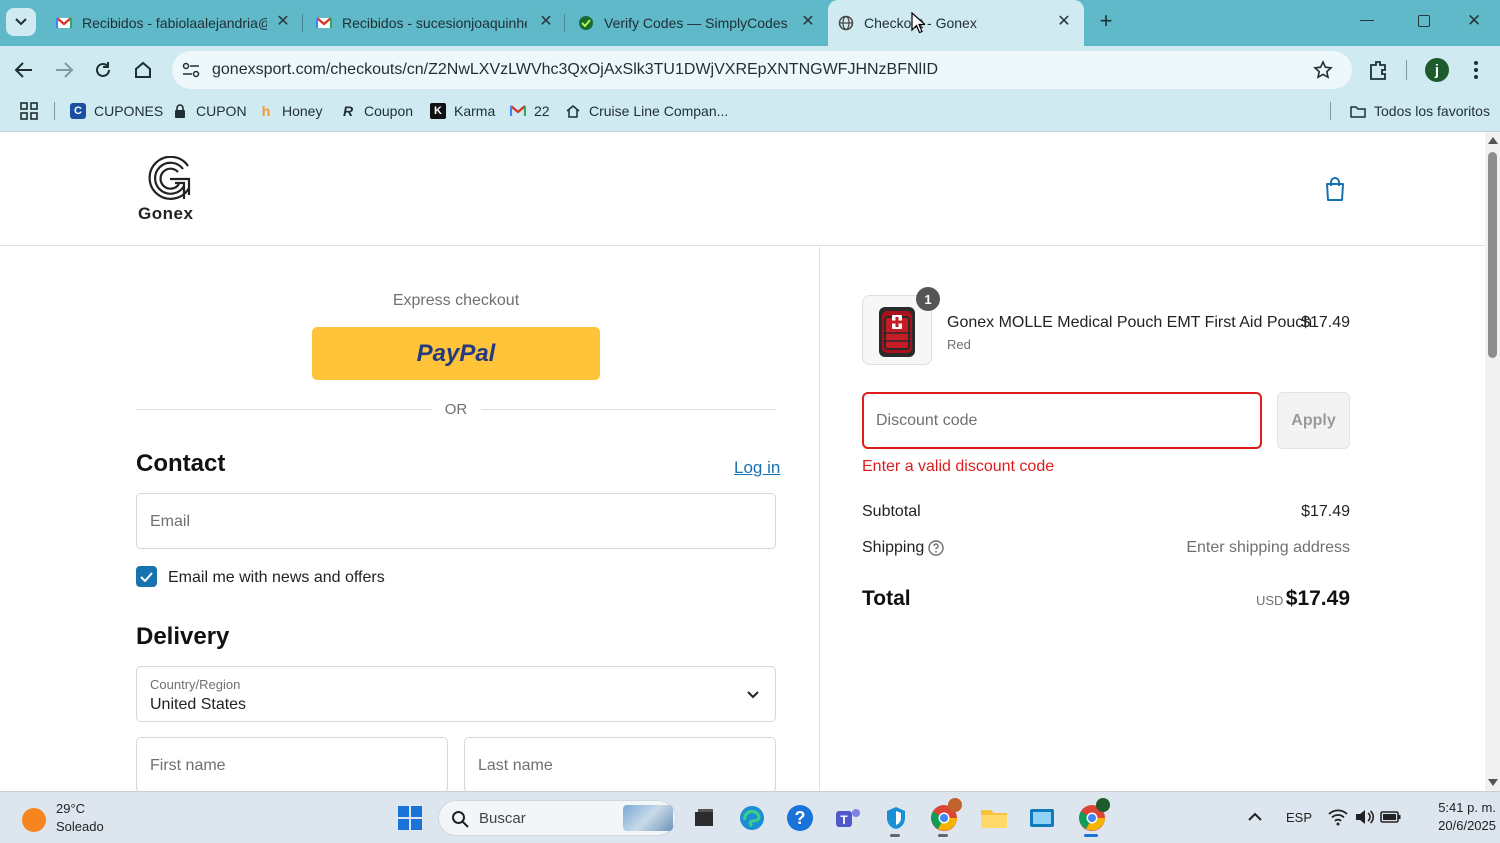 The image size is (1500, 843). What do you see at coordinates (696, 23) in the screenshot?
I see `tab-title: Verify Codes — SimplyCodes` at bounding box center [696, 23].